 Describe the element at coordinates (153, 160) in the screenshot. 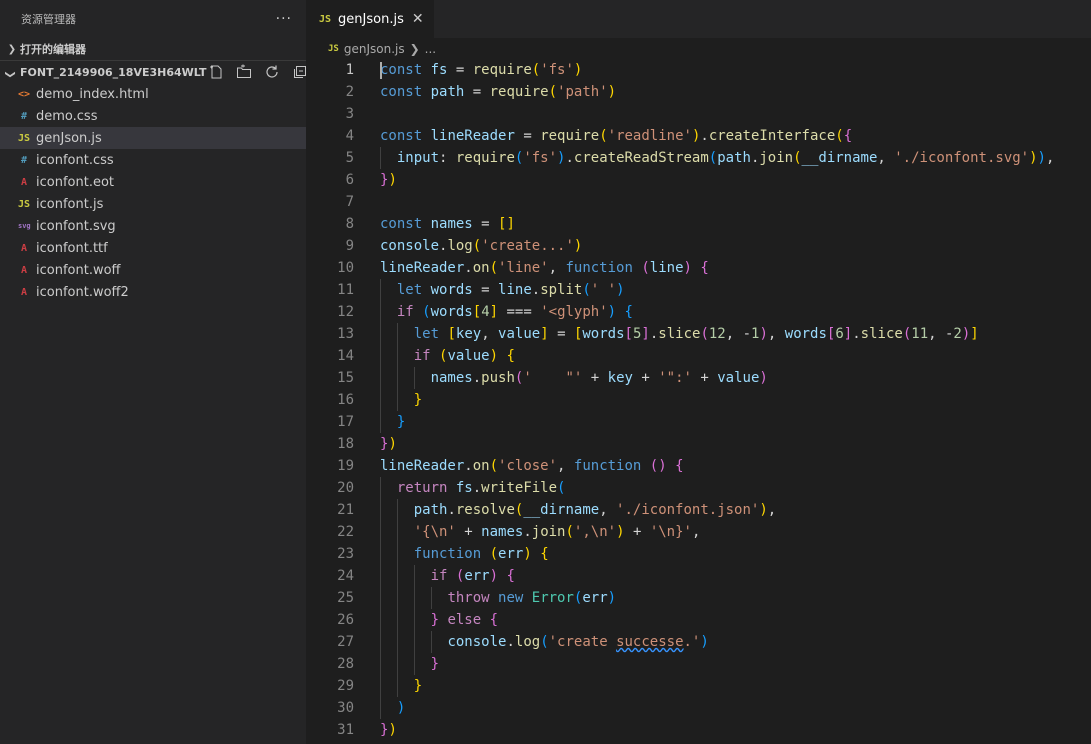

I see `file-item: # iconfont.css` at that location.